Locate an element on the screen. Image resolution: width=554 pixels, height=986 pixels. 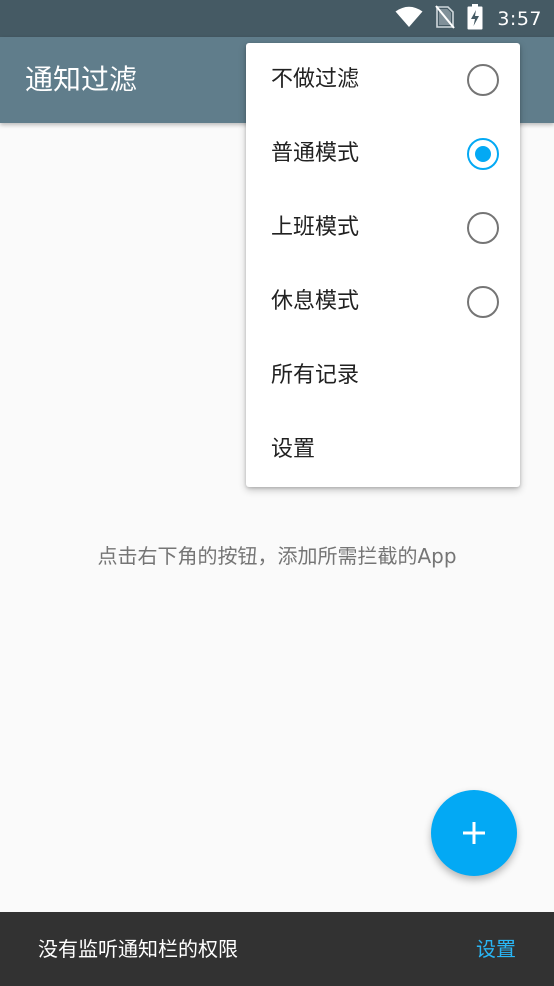
no-sim-icon is located at coordinates (445, 18).